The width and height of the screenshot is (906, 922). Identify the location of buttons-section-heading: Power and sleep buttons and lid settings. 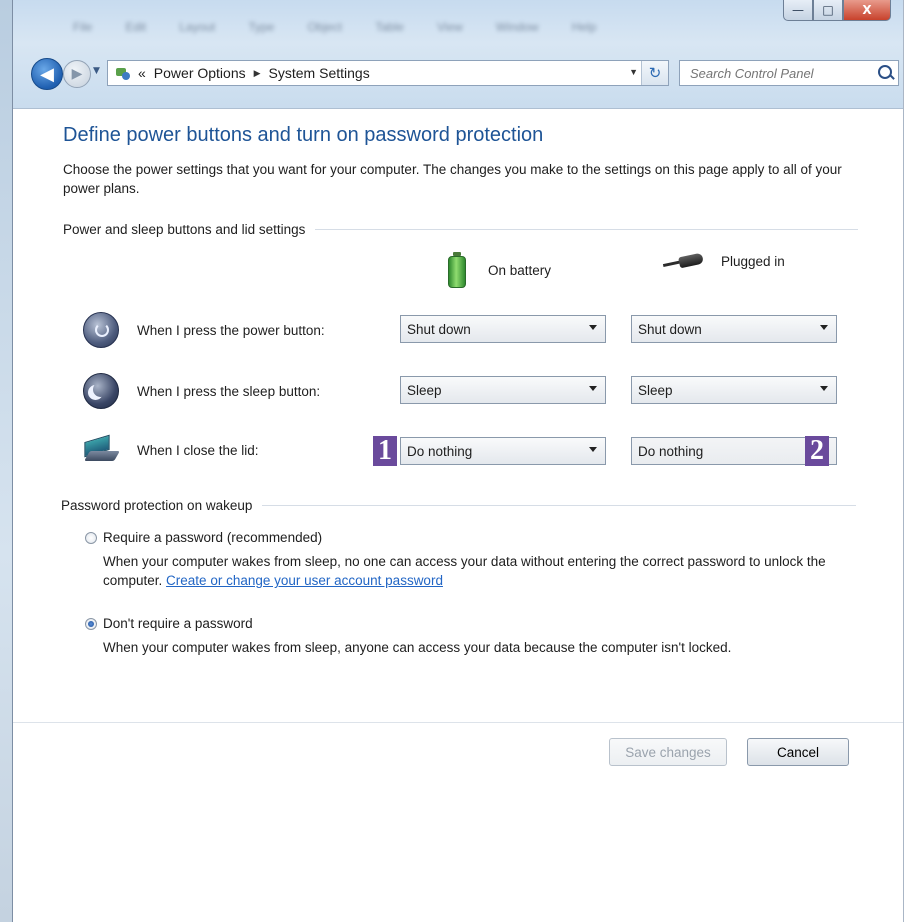
(460, 229).